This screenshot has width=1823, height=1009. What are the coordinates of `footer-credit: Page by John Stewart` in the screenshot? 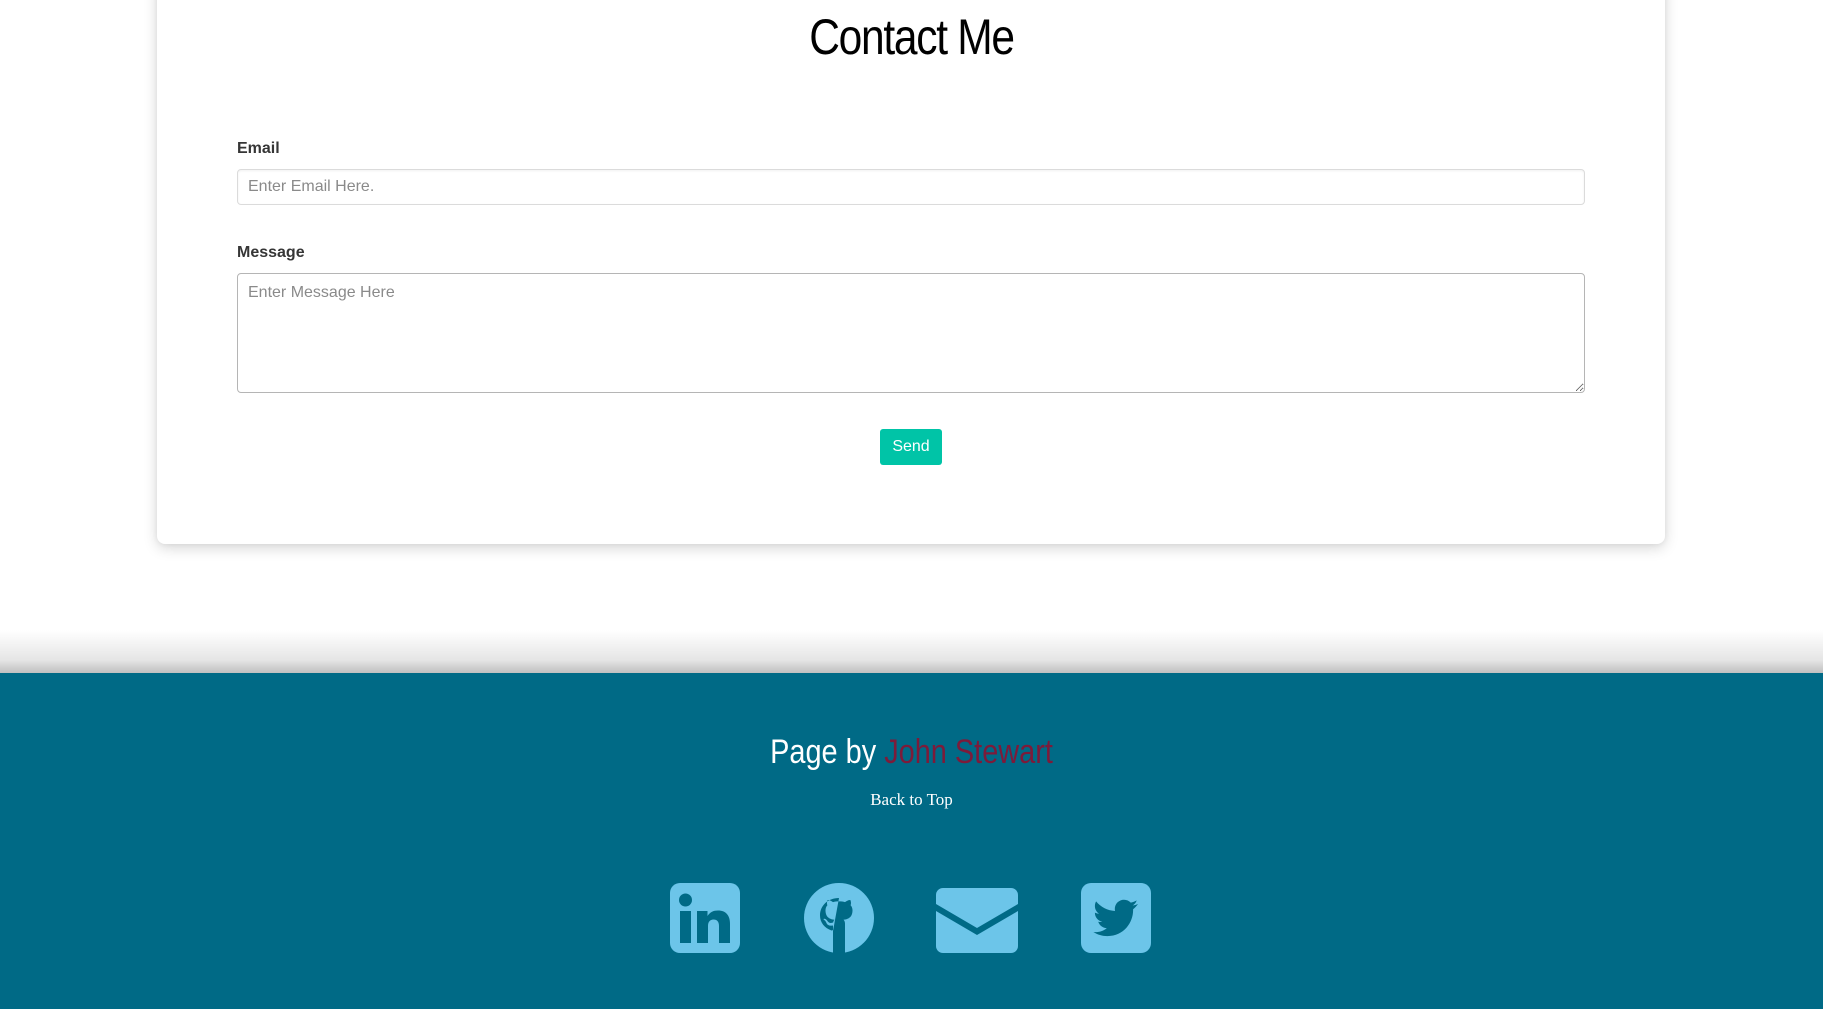 It's located at (912, 752).